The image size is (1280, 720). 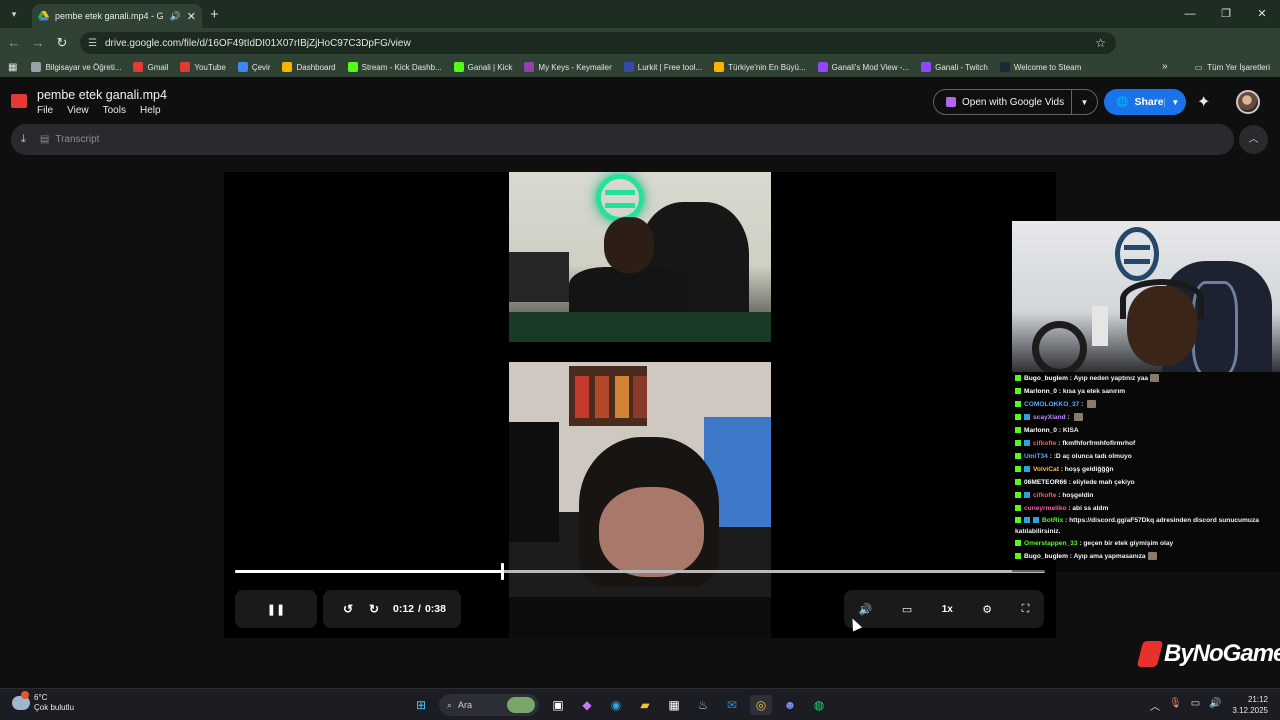 What do you see at coordinates (1174, 102) in the screenshot?
I see `share-dropdown-icon: ▼` at bounding box center [1174, 102].